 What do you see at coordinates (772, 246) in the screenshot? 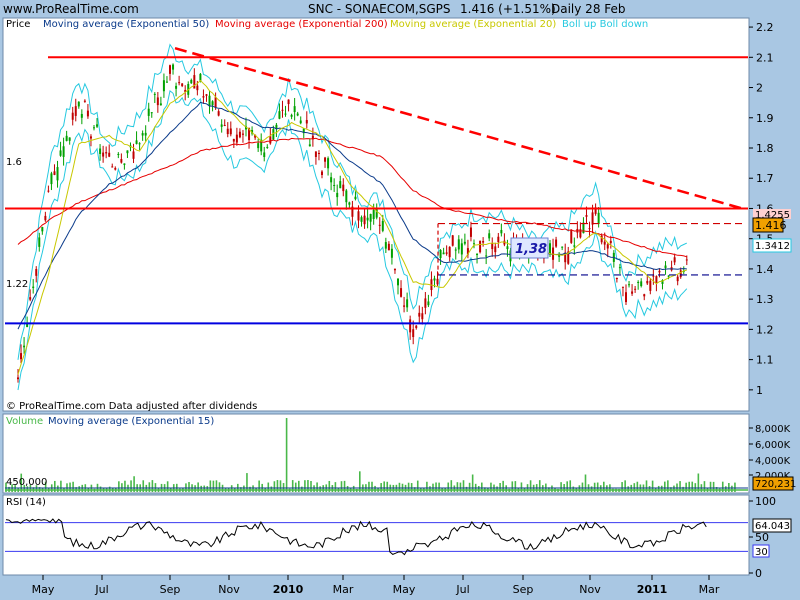
I see `svg-text: 1.3412` at bounding box center [772, 246].